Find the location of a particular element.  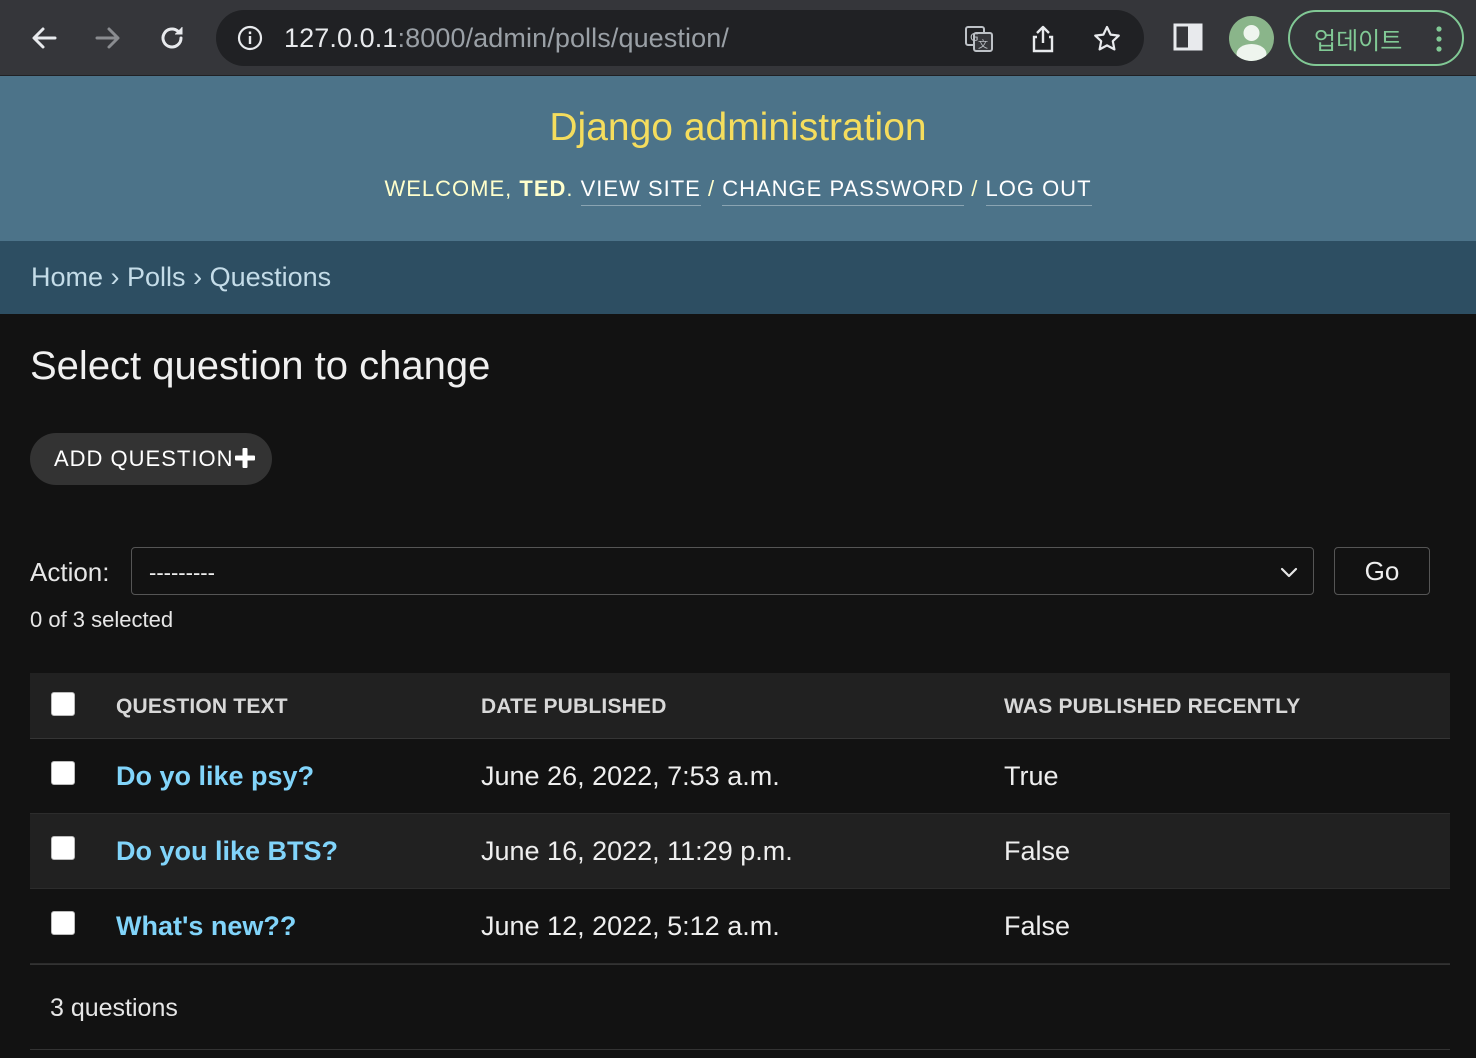

url-text: 127.0.0.1:8000/admin/polls/question/ is located at coordinates (506, 38).